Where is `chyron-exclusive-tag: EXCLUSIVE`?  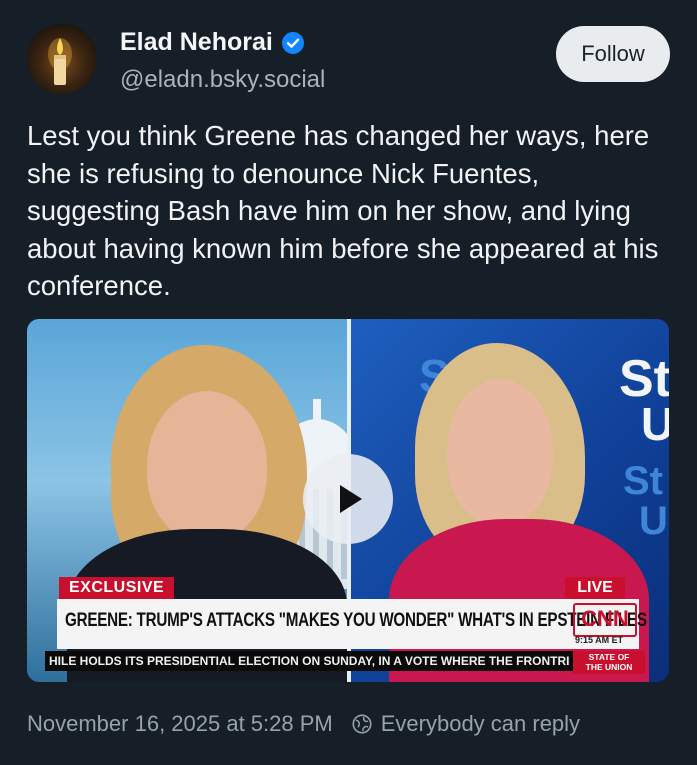
chyron-exclusive-tag: EXCLUSIVE is located at coordinates (117, 588).